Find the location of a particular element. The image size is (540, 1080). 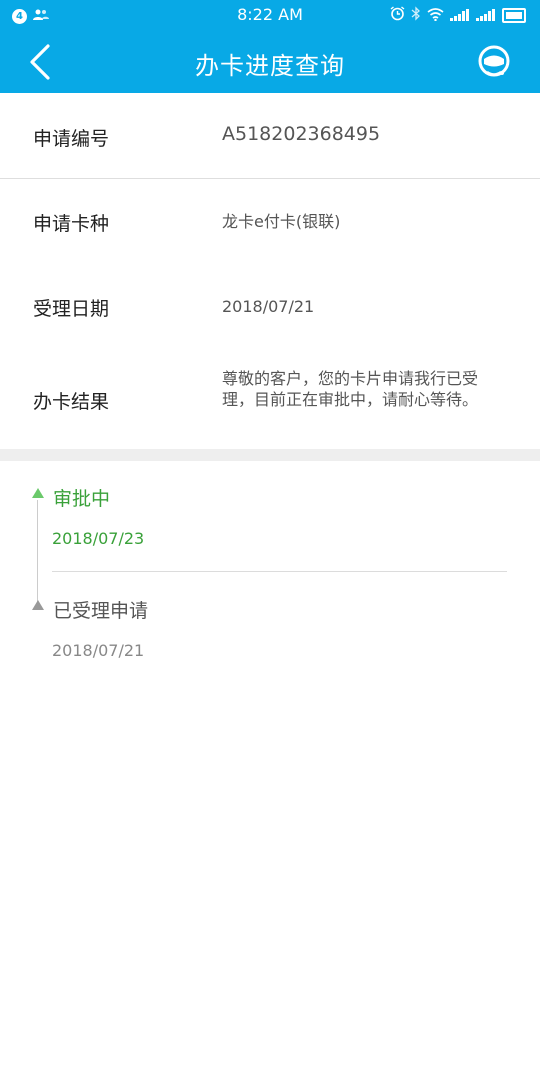

active-step-marker-icon is located at coordinates (38, 493).